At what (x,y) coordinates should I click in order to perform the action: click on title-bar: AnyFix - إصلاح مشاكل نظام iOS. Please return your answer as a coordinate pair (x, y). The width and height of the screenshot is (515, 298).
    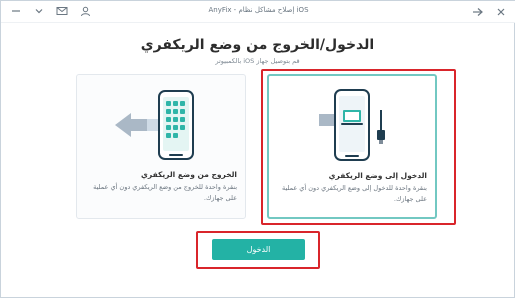
    Looking at the image, I should click on (258, 12).